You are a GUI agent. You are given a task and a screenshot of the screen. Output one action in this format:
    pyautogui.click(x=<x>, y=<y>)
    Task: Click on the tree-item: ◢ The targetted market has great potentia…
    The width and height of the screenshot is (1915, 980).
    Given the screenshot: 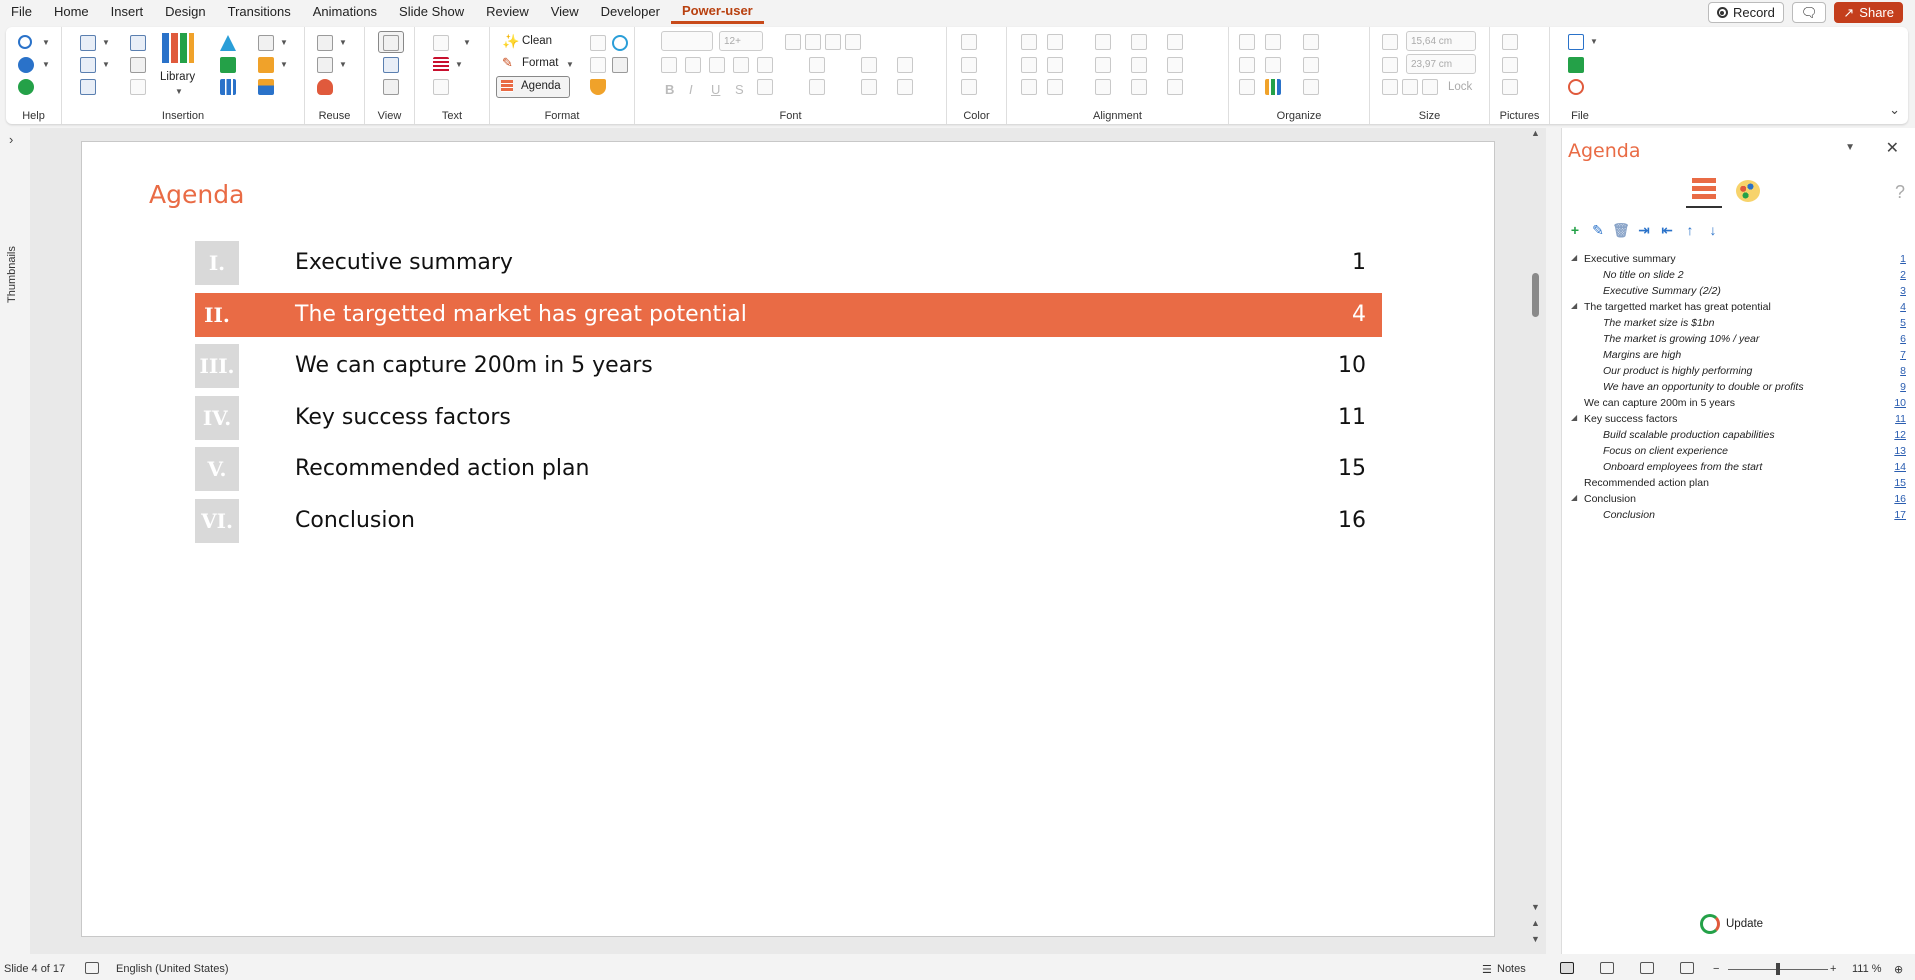 What is the action you would take?
    pyautogui.click(x=1738, y=307)
    